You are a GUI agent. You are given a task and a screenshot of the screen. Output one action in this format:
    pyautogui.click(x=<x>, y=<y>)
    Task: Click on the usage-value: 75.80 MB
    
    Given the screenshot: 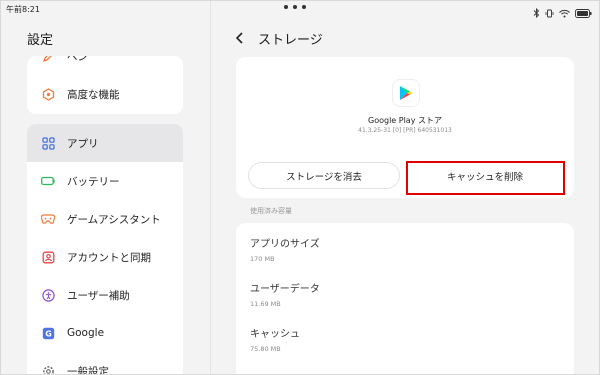 What is the action you would take?
    pyautogui.click(x=265, y=349)
    